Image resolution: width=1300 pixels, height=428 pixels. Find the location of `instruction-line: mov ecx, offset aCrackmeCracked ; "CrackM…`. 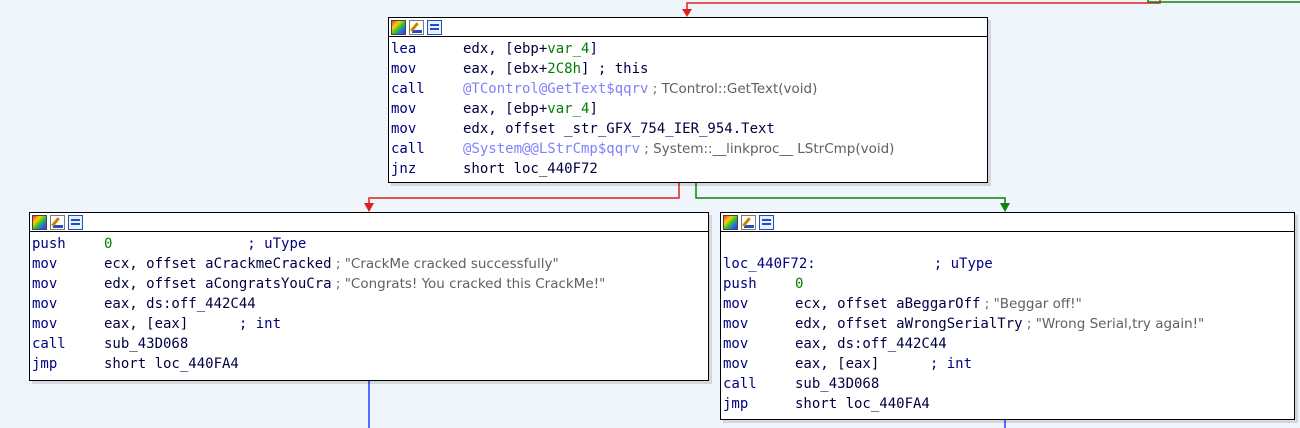

instruction-line: mov ecx, offset aCrackmeCracked ; "CrackM… is located at coordinates (370, 264).